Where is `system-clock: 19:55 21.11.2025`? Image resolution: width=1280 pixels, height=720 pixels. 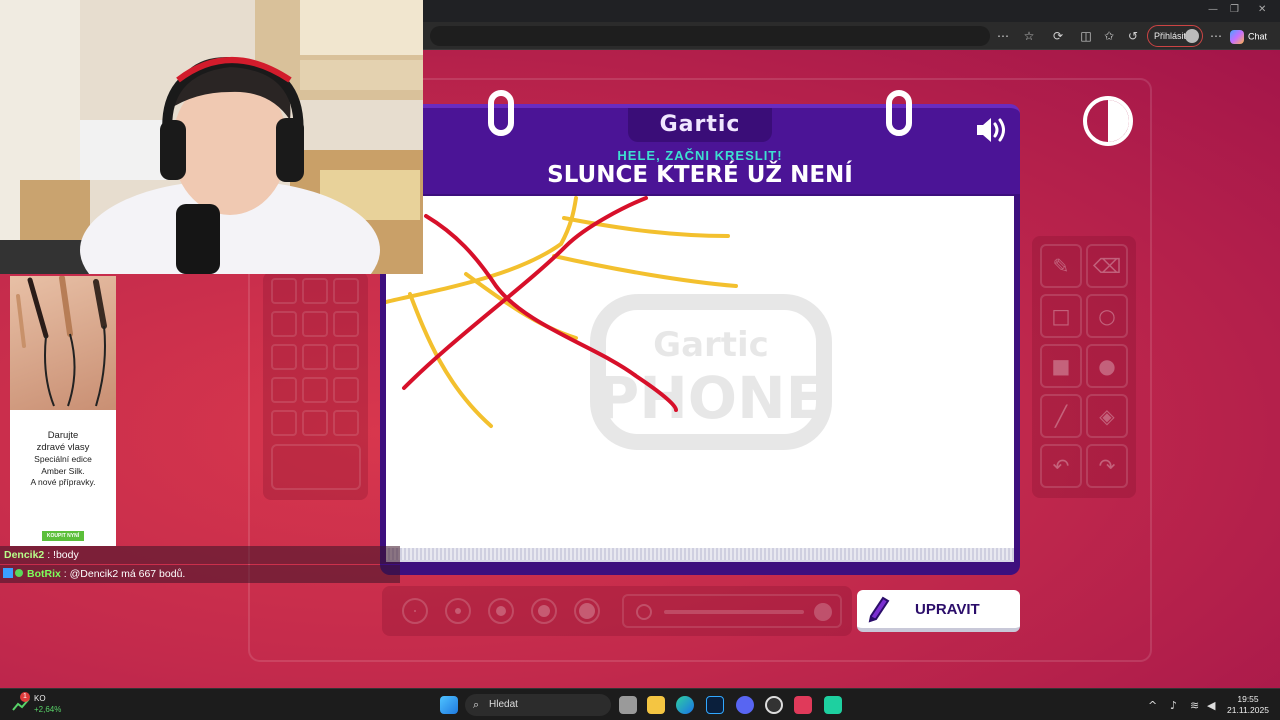 system-clock: 19:55 21.11.2025 is located at coordinates (1248, 705).